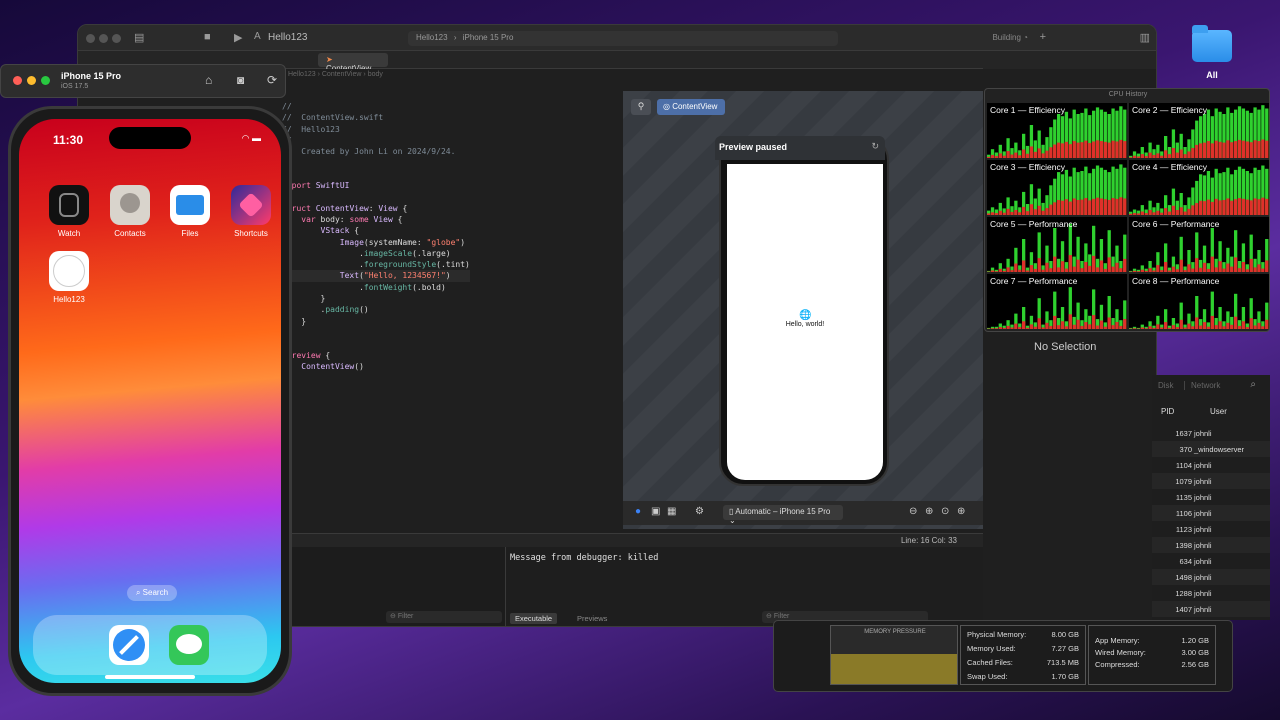 Image resolution: width=1280 pixels, height=720 pixels. Describe the element at coordinates (353, 63) in the screenshot. I see `tab-contentview: ➤ ContentView` at that location.